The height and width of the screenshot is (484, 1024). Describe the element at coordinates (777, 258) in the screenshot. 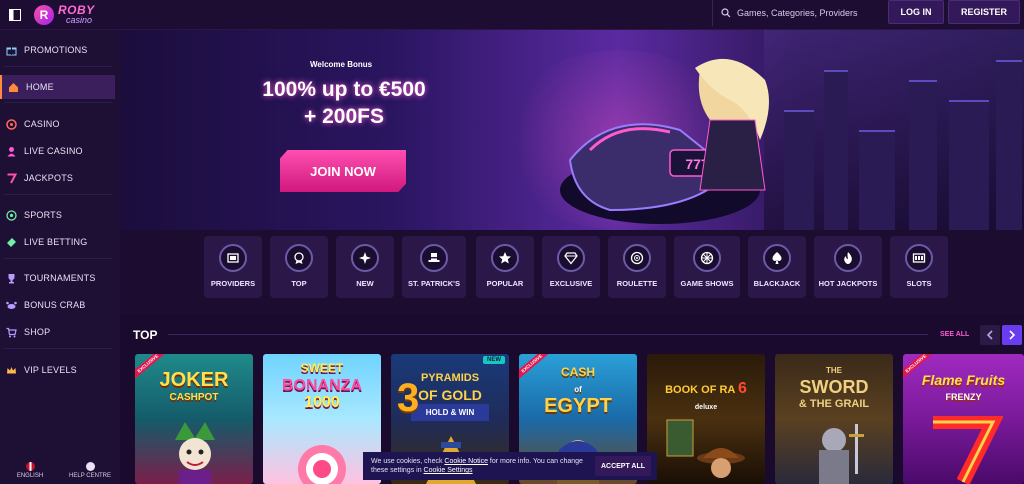

I see `spade-icon` at that location.